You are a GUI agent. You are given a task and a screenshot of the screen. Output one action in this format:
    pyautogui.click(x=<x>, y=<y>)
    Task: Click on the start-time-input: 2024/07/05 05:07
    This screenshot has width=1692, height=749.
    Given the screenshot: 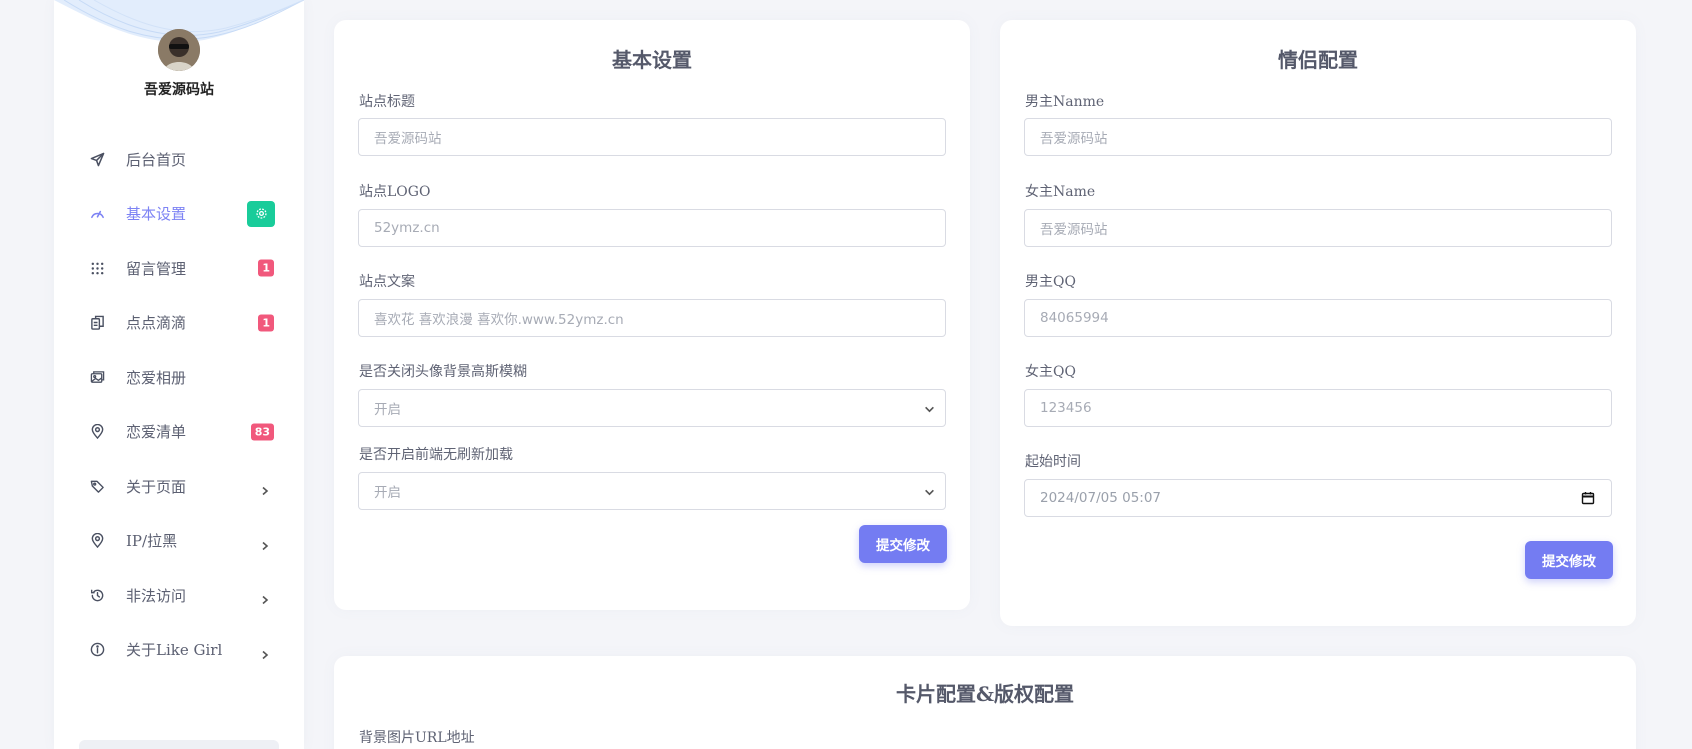 What is the action you would take?
    pyautogui.click(x=1318, y=498)
    